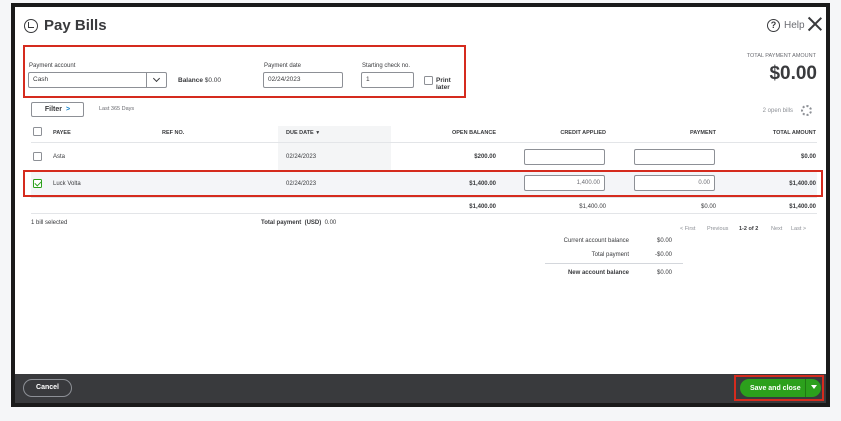 This screenshot has height=421, width=841. What do you see at coordinates (117, 109) in the screenshot?
I see `filter-range: Last 365 Days` at bounding box center [117, 109].